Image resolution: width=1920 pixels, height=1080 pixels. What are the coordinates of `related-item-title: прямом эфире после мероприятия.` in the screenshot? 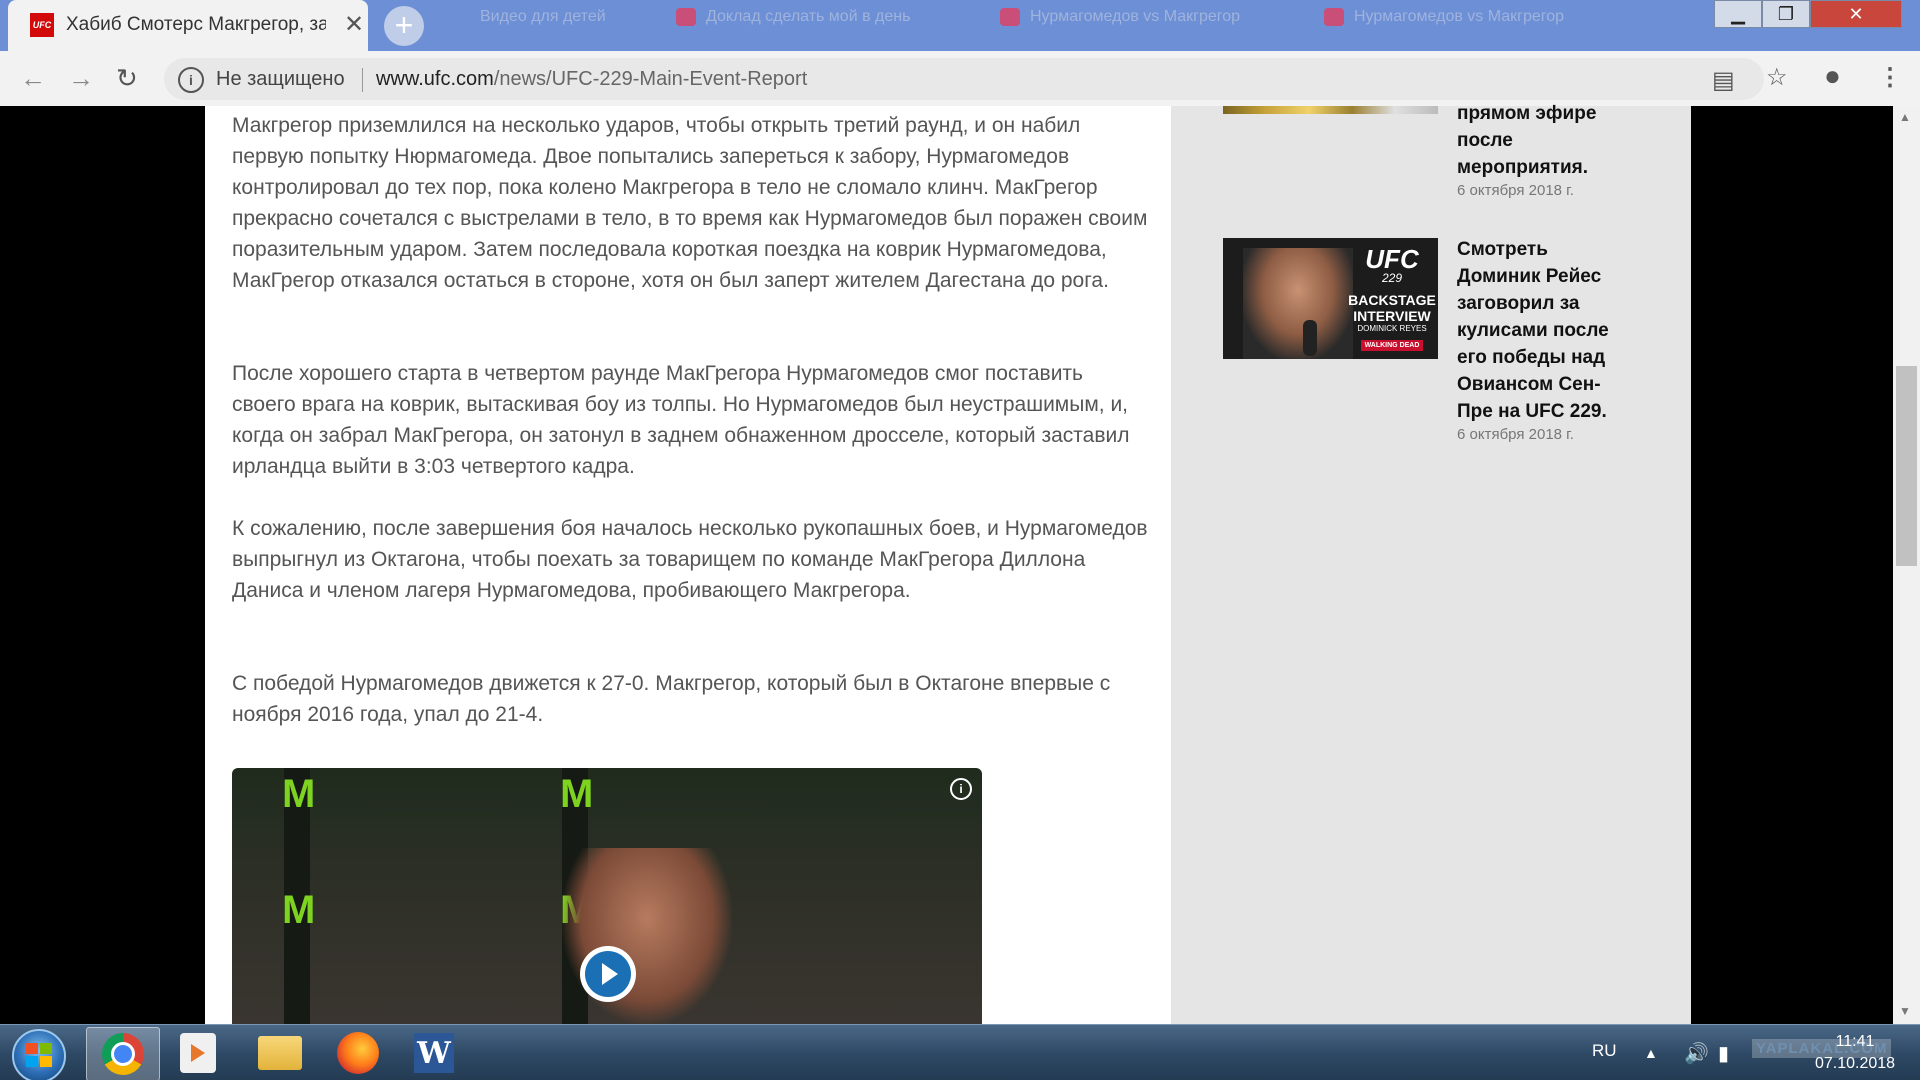 It's located at (1542, 140).